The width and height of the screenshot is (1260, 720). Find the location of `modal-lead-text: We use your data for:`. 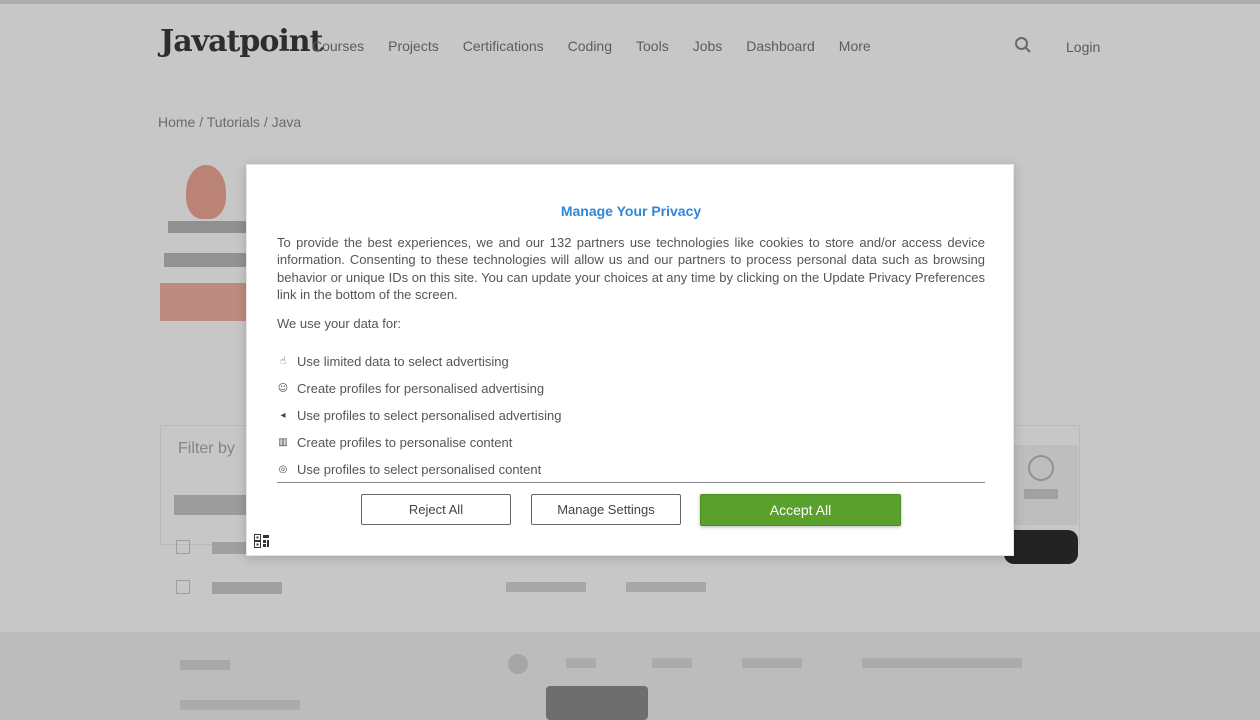

modal-lead-text: We use your data for: is located at coordinates (339, 323).